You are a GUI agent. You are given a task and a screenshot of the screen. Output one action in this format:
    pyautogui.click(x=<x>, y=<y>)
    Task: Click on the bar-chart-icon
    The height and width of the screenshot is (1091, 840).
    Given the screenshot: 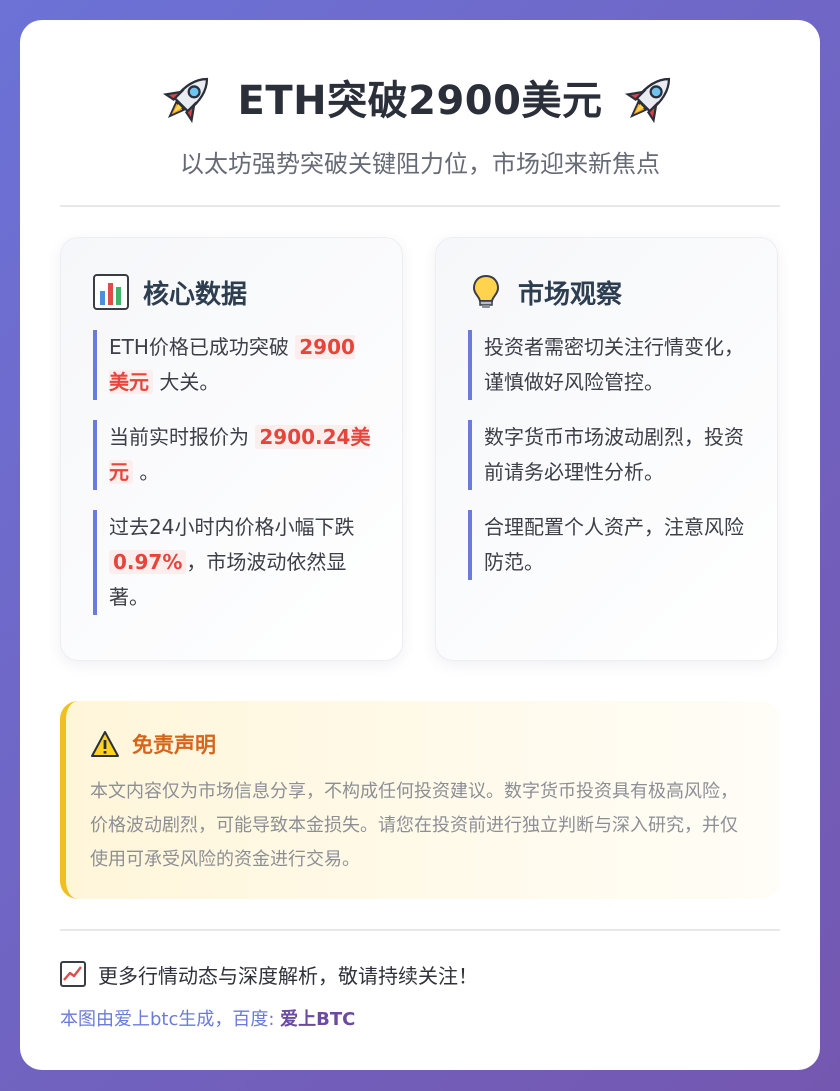 What is the action you would take?
    pyautogui.click(x=111, y=292)
    